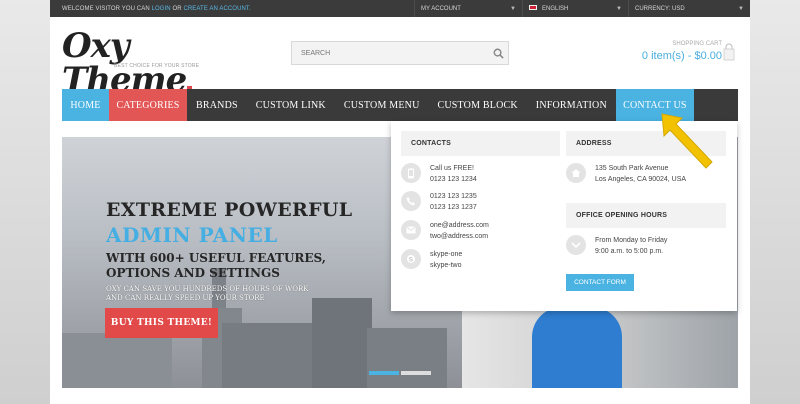 The image size is (800, 404). Describe the element at coordinates (459, 236) in the screenshot. I see `email-link: two@address.com` at that location.